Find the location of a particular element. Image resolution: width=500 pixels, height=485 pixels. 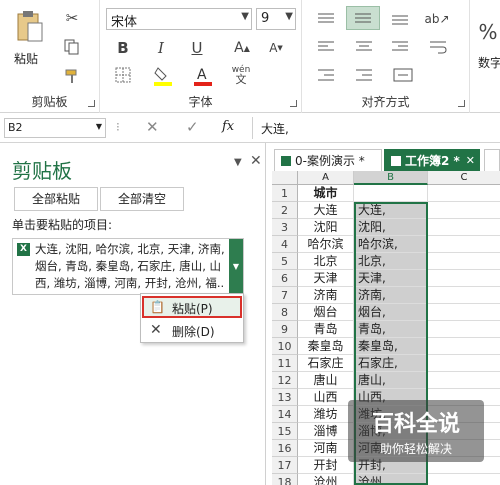

cell-a: 潍坊 is located at coordinates (326, 414).